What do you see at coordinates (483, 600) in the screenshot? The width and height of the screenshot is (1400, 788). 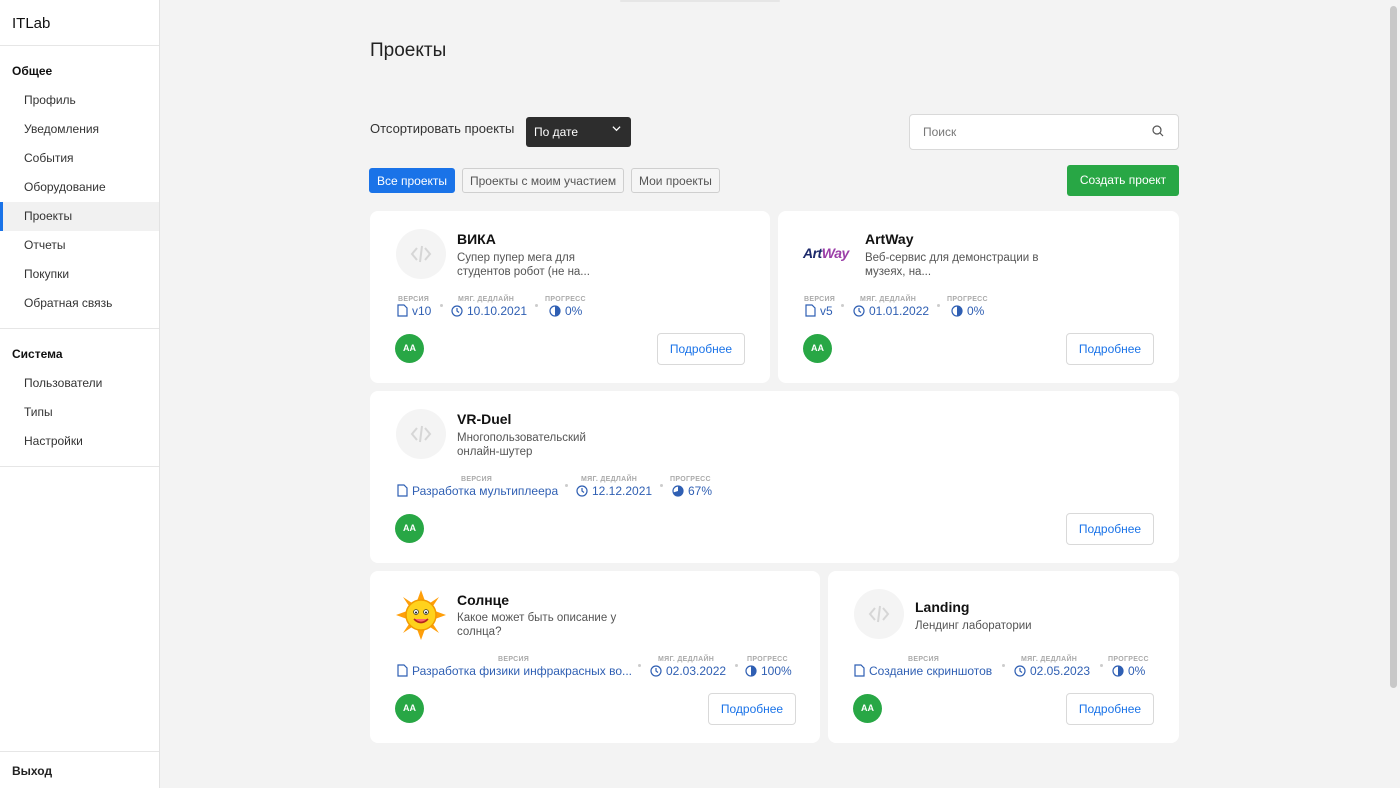 I see `project-title: Солнце` at bounding box center [483, 600].